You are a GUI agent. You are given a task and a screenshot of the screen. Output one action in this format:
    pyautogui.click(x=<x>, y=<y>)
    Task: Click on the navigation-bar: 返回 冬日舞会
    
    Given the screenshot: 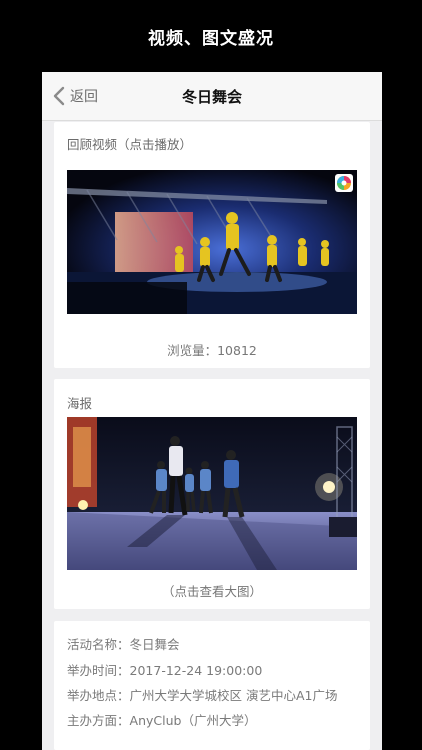 What is the action you would take?
    pyautogui.click(x=212, y=96)
    